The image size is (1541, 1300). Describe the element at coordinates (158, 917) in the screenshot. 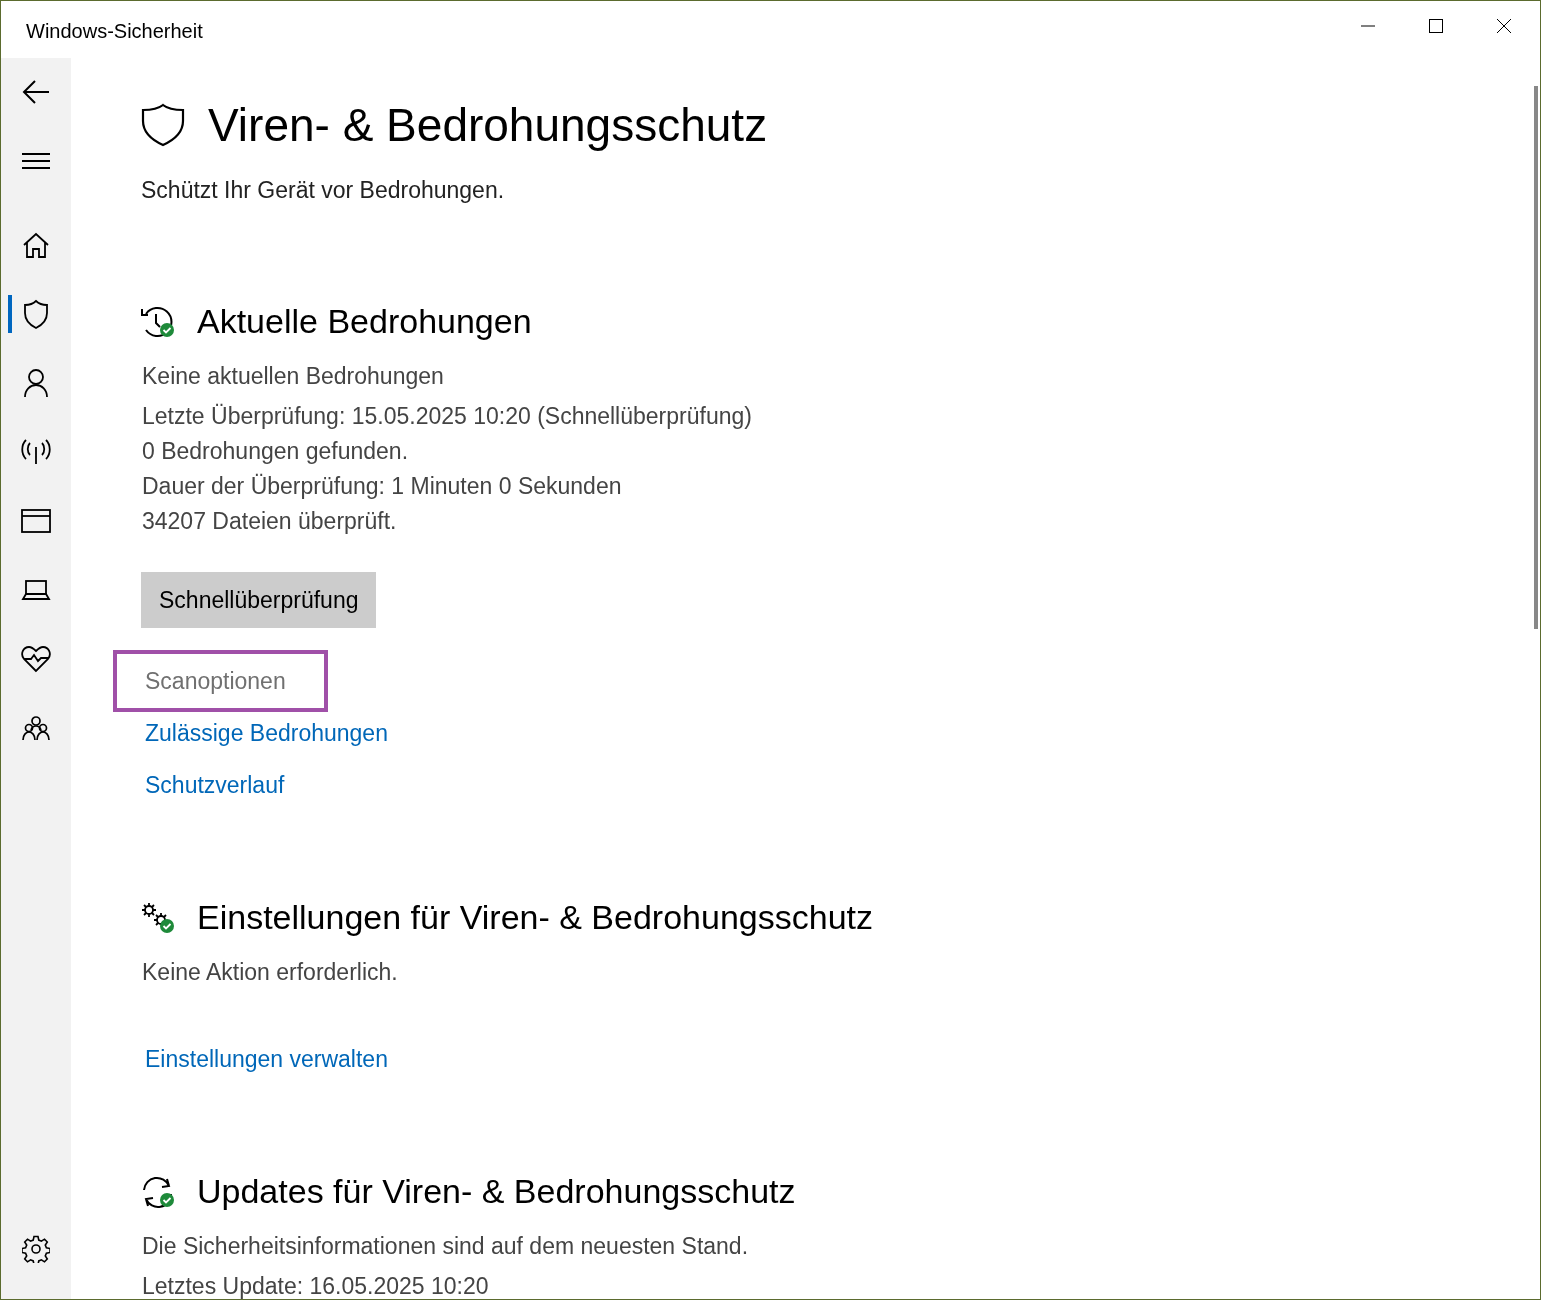

I see `gears-check-icon` at that location.